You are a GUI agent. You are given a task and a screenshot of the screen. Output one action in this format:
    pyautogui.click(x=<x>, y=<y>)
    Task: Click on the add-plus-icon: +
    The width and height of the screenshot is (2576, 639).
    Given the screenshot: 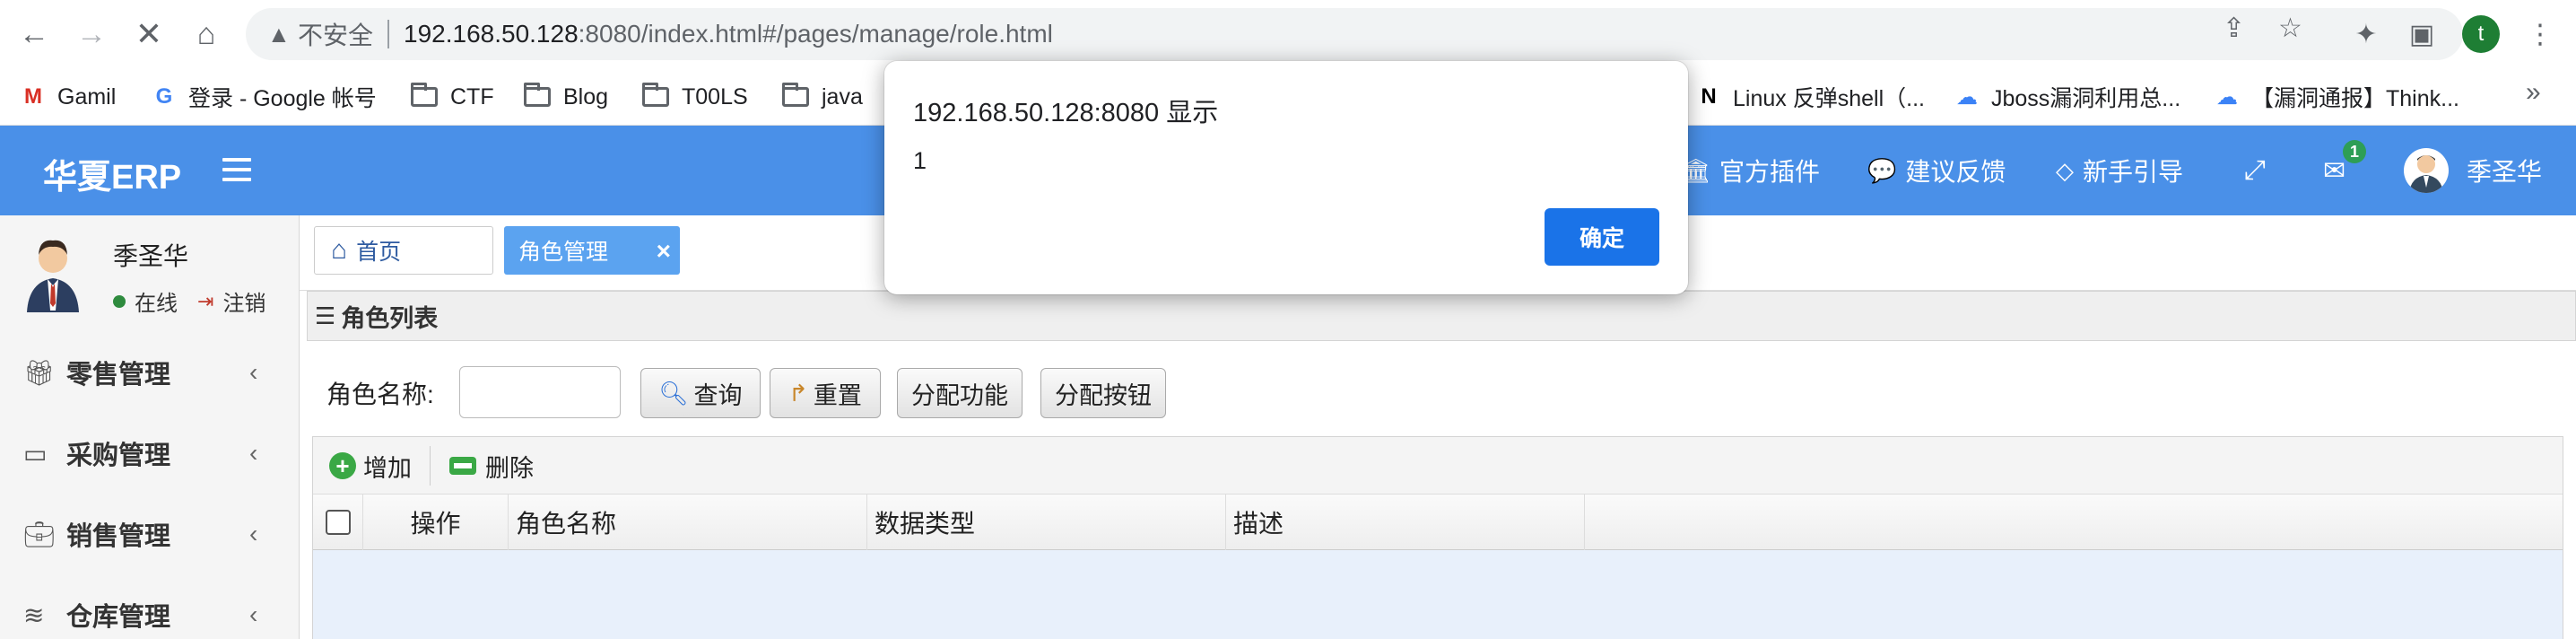 What is the action you would take?
    pyautogui.click(x=342, y=466)
    